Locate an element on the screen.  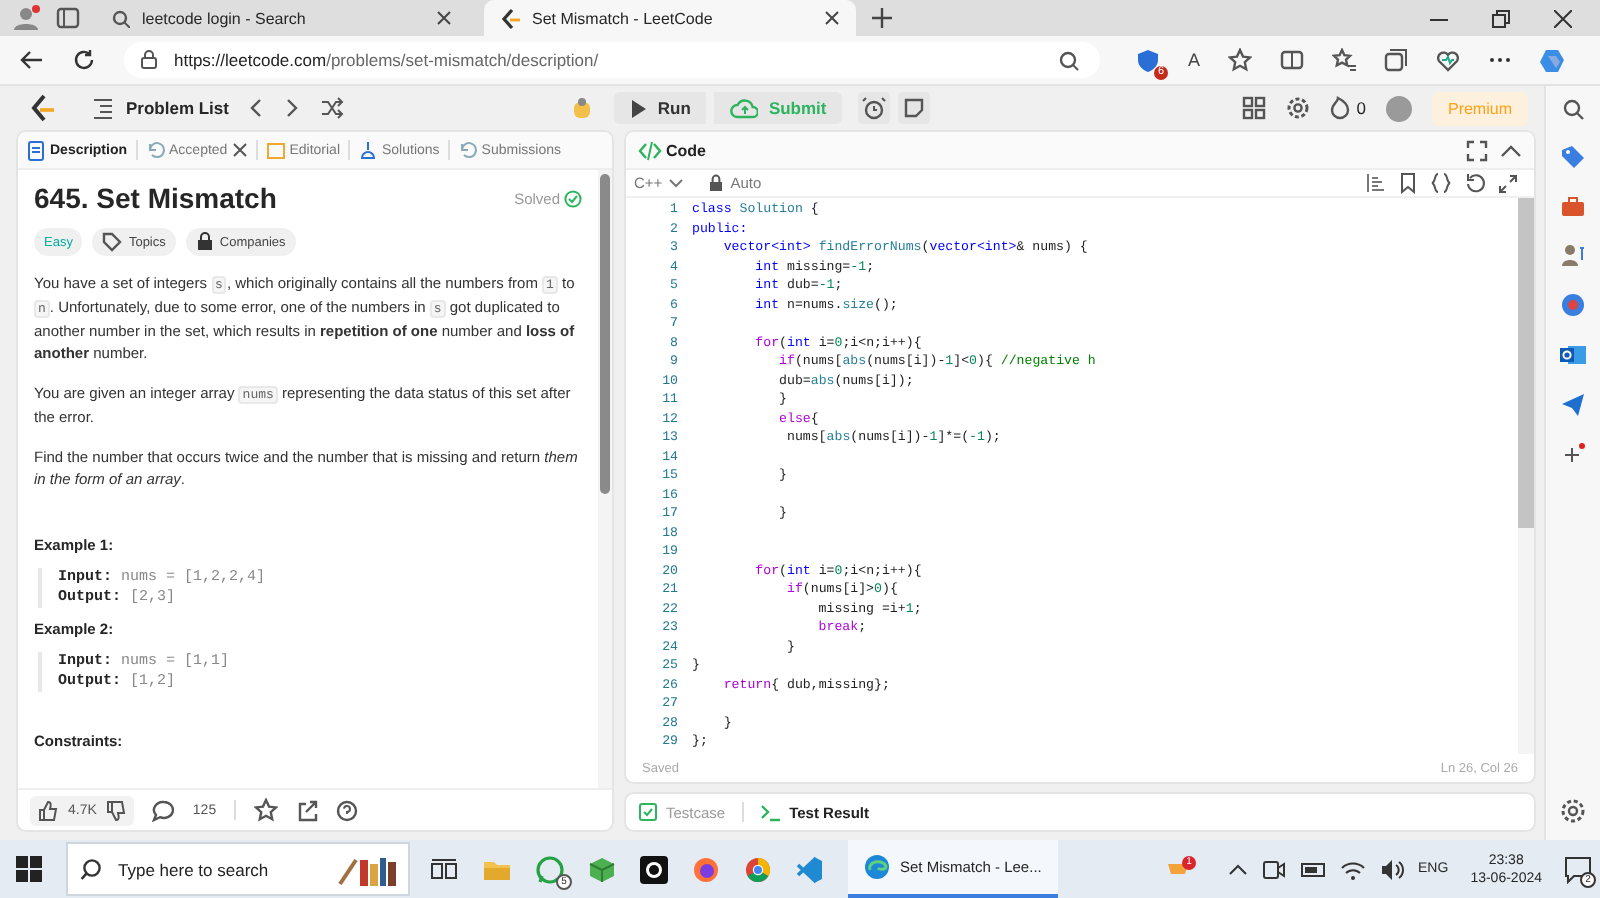
speaker-icon is located at coordinates (1392, 869).